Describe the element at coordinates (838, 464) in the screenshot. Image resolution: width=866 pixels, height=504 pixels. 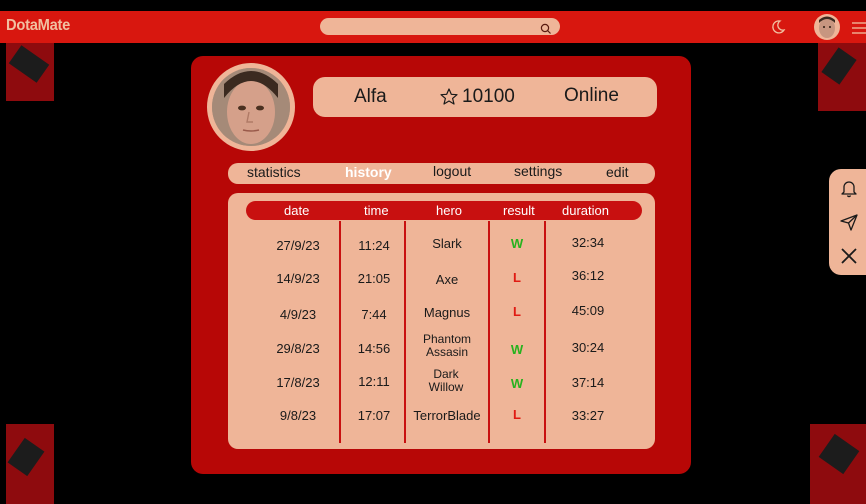
I see `decor-bottom-right` at that location.